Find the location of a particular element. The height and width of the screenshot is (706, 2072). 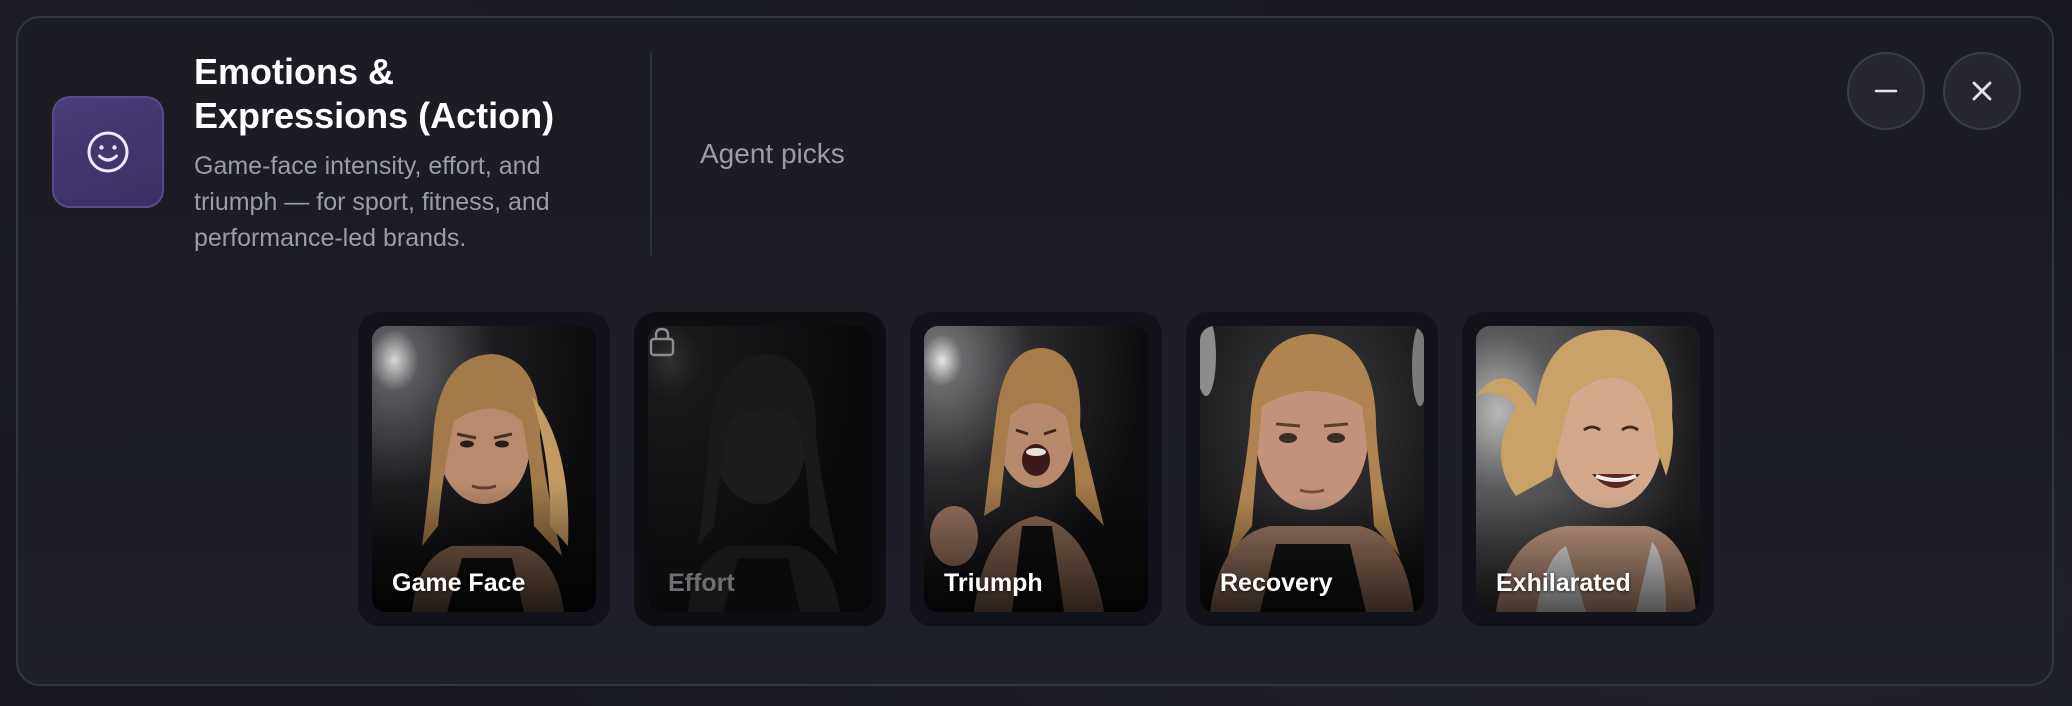

page-title: Emotions & Expressions (Action) is located at coordinates (374, 93).